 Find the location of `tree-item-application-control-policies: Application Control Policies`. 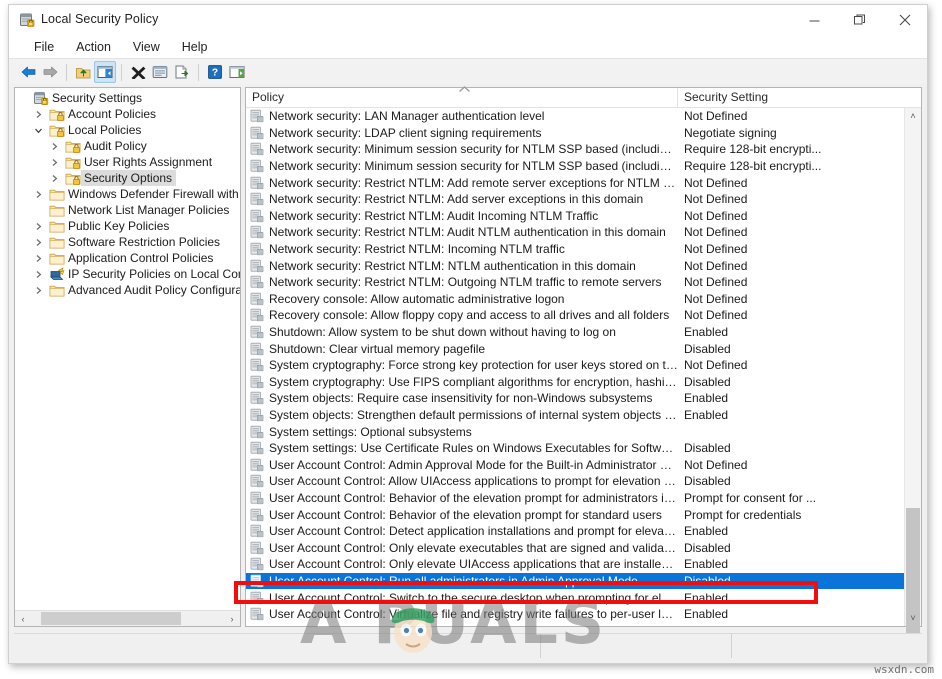

tree-item-application-control-policies: Application Control Policies is located at coordinates (127, 258).